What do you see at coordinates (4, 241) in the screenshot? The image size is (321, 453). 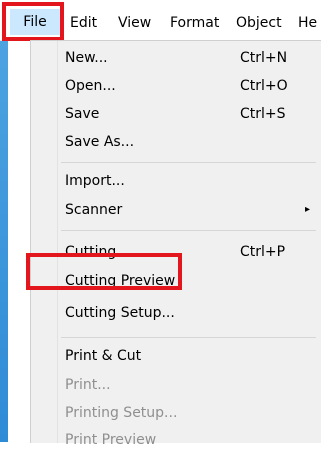 I see `window-edge` at bounding box center [4, 241].